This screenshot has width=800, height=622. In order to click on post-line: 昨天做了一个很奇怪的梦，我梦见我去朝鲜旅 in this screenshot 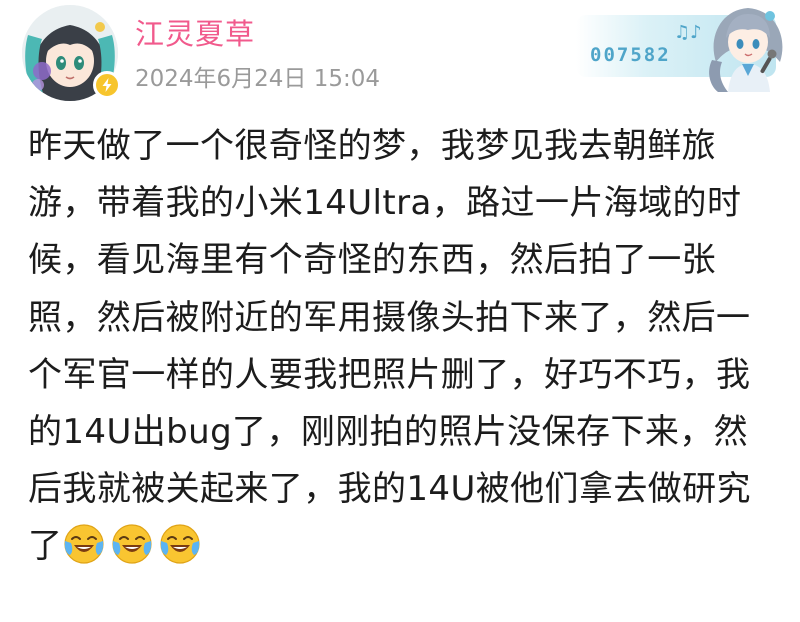, I will do `click(372, 146)`.